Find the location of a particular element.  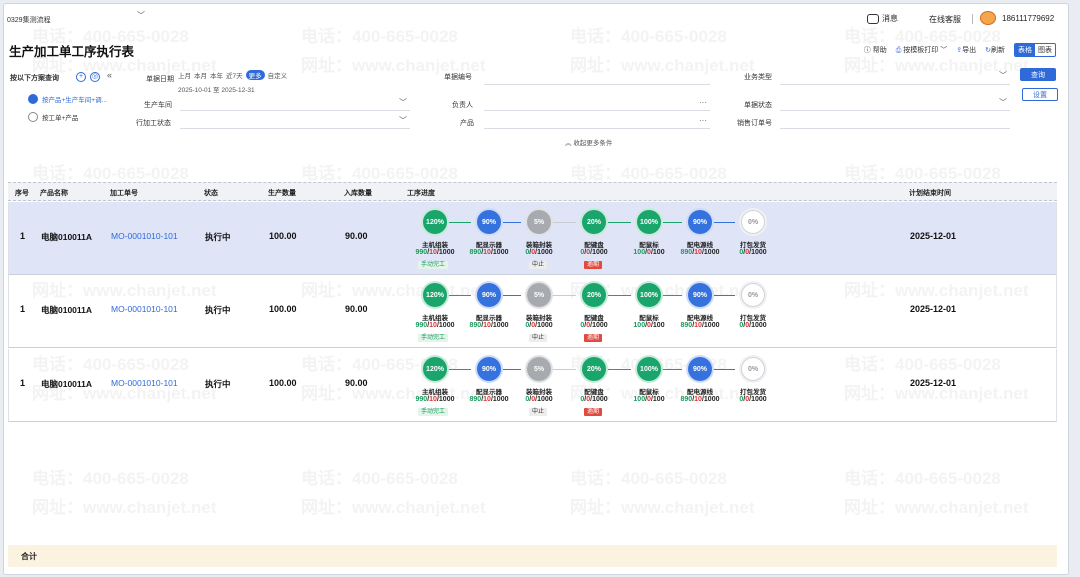

line-status-select is located at coordinates (295, 128).